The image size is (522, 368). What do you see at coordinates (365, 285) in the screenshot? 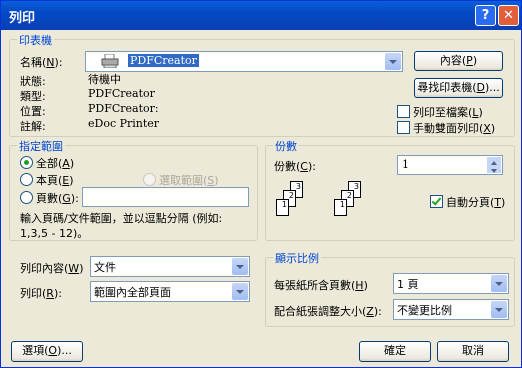
I see `pages-per-sheet-after: )` at bounding box center [365, 285].